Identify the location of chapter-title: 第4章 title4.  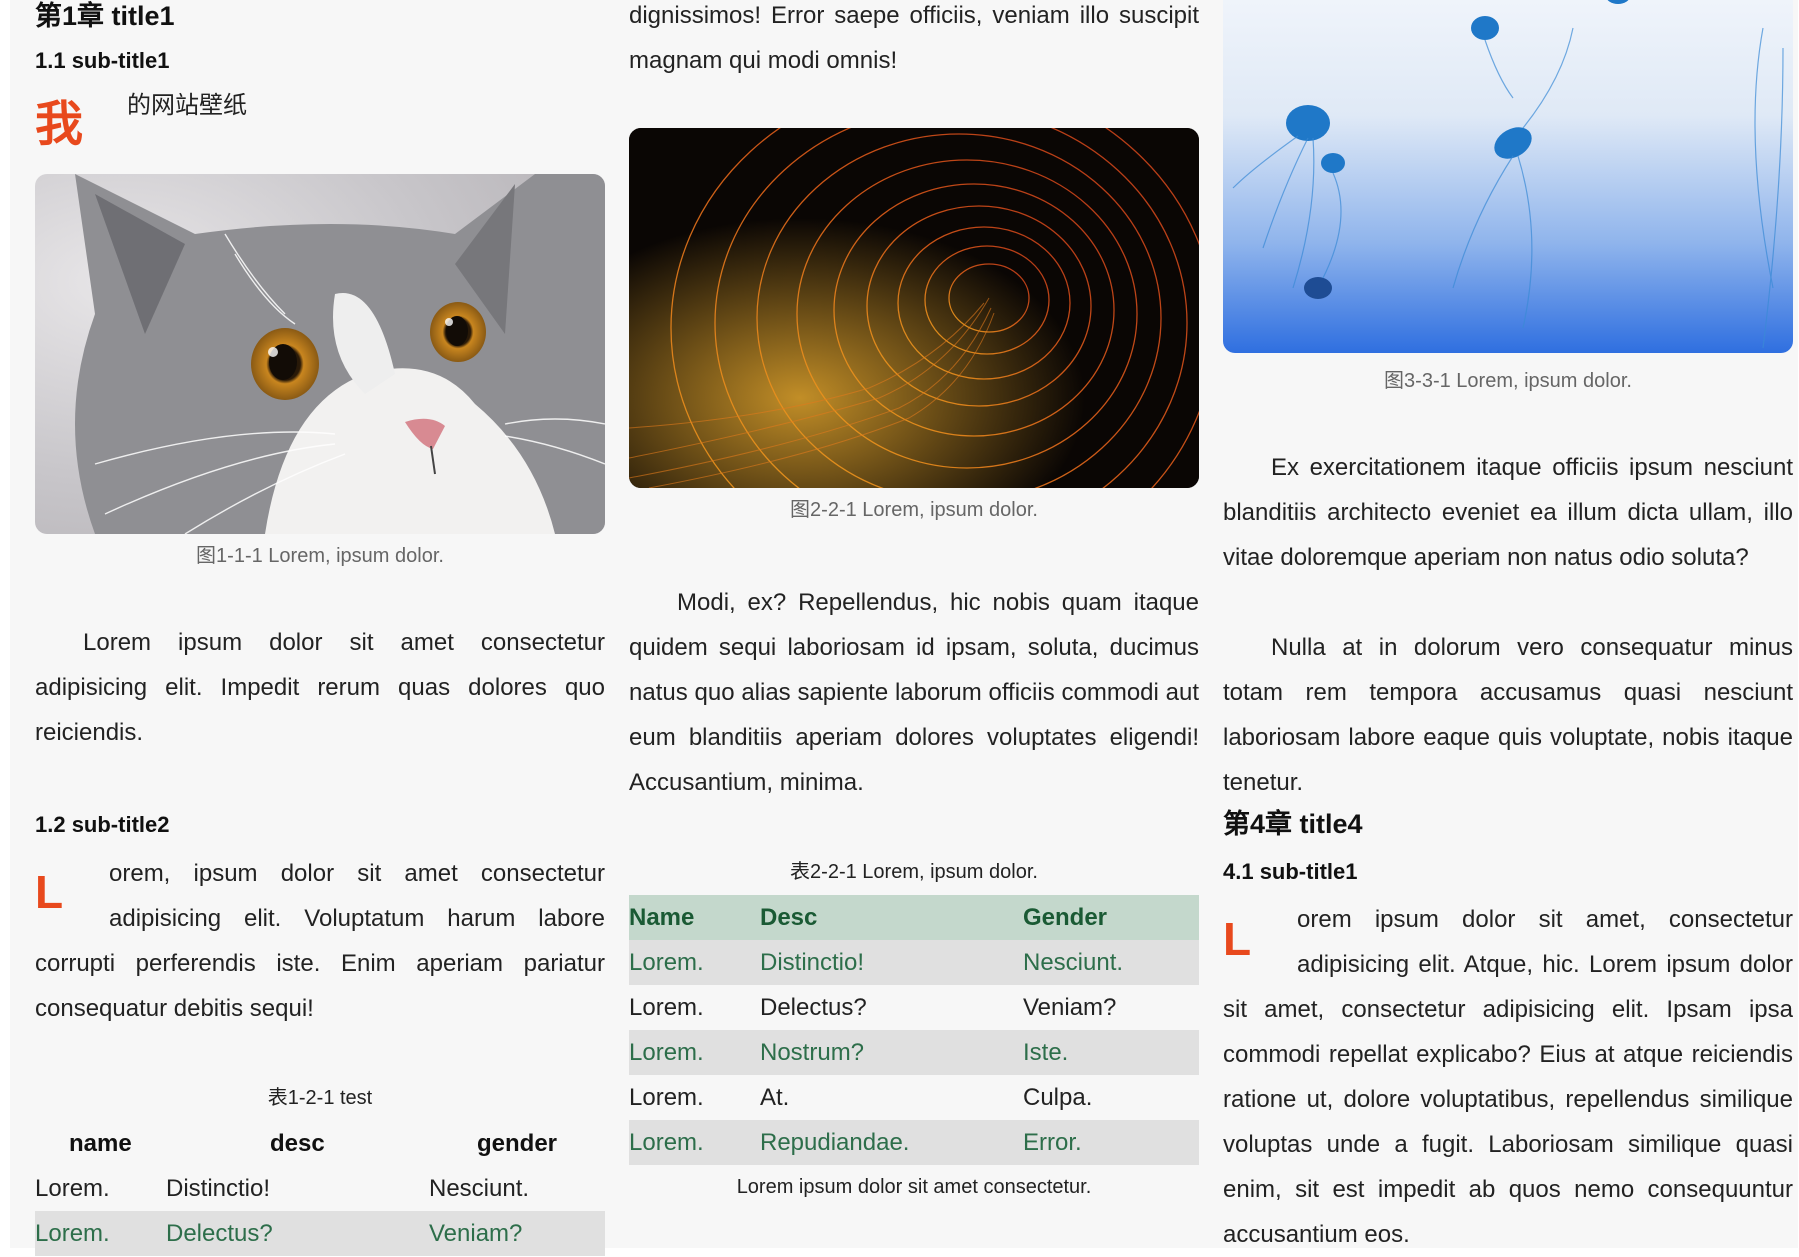
(1293, 824).